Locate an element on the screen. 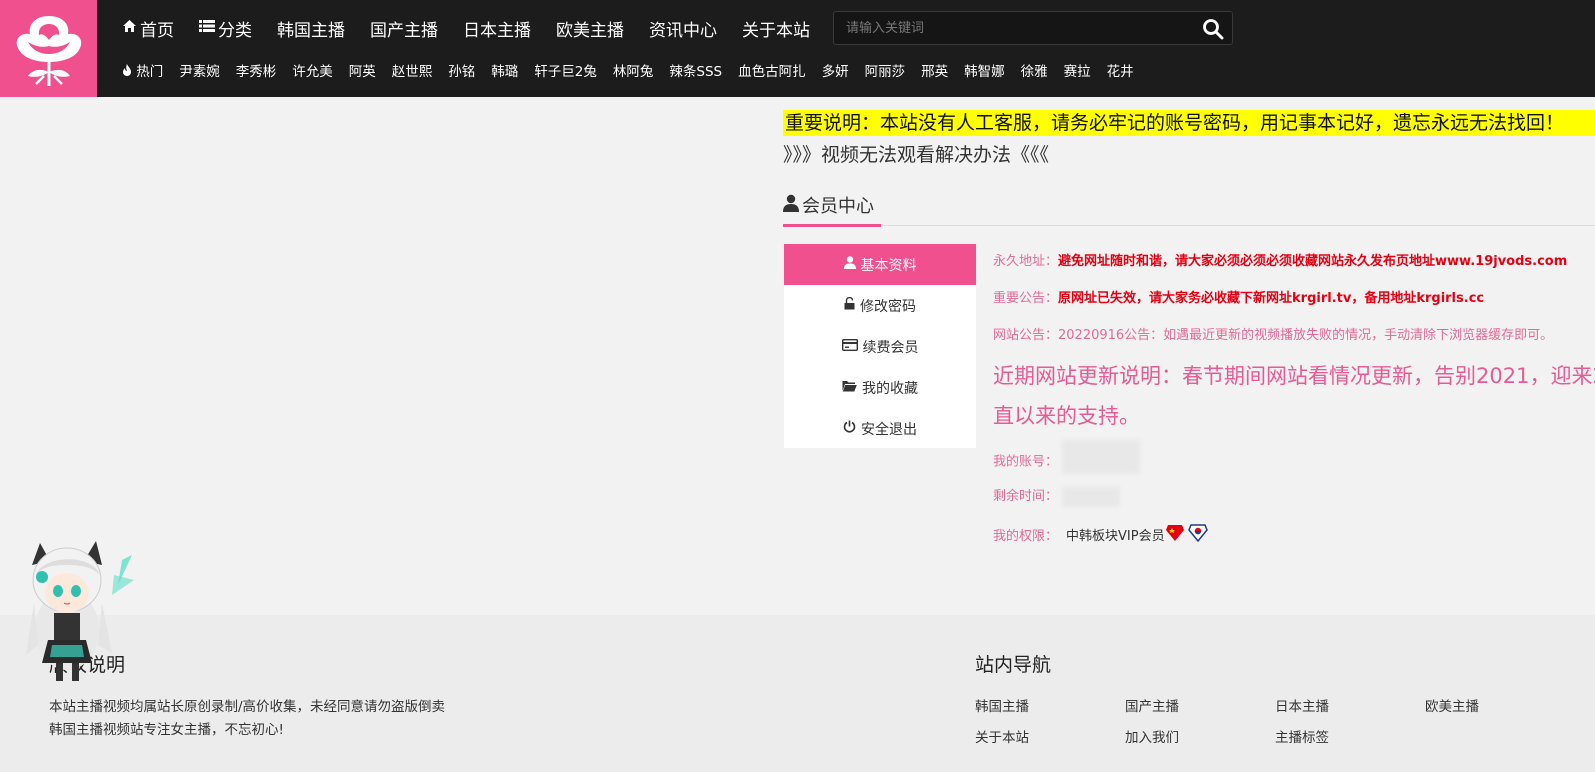  hot-tag: 多妍 is located at coordinates (835, 70).